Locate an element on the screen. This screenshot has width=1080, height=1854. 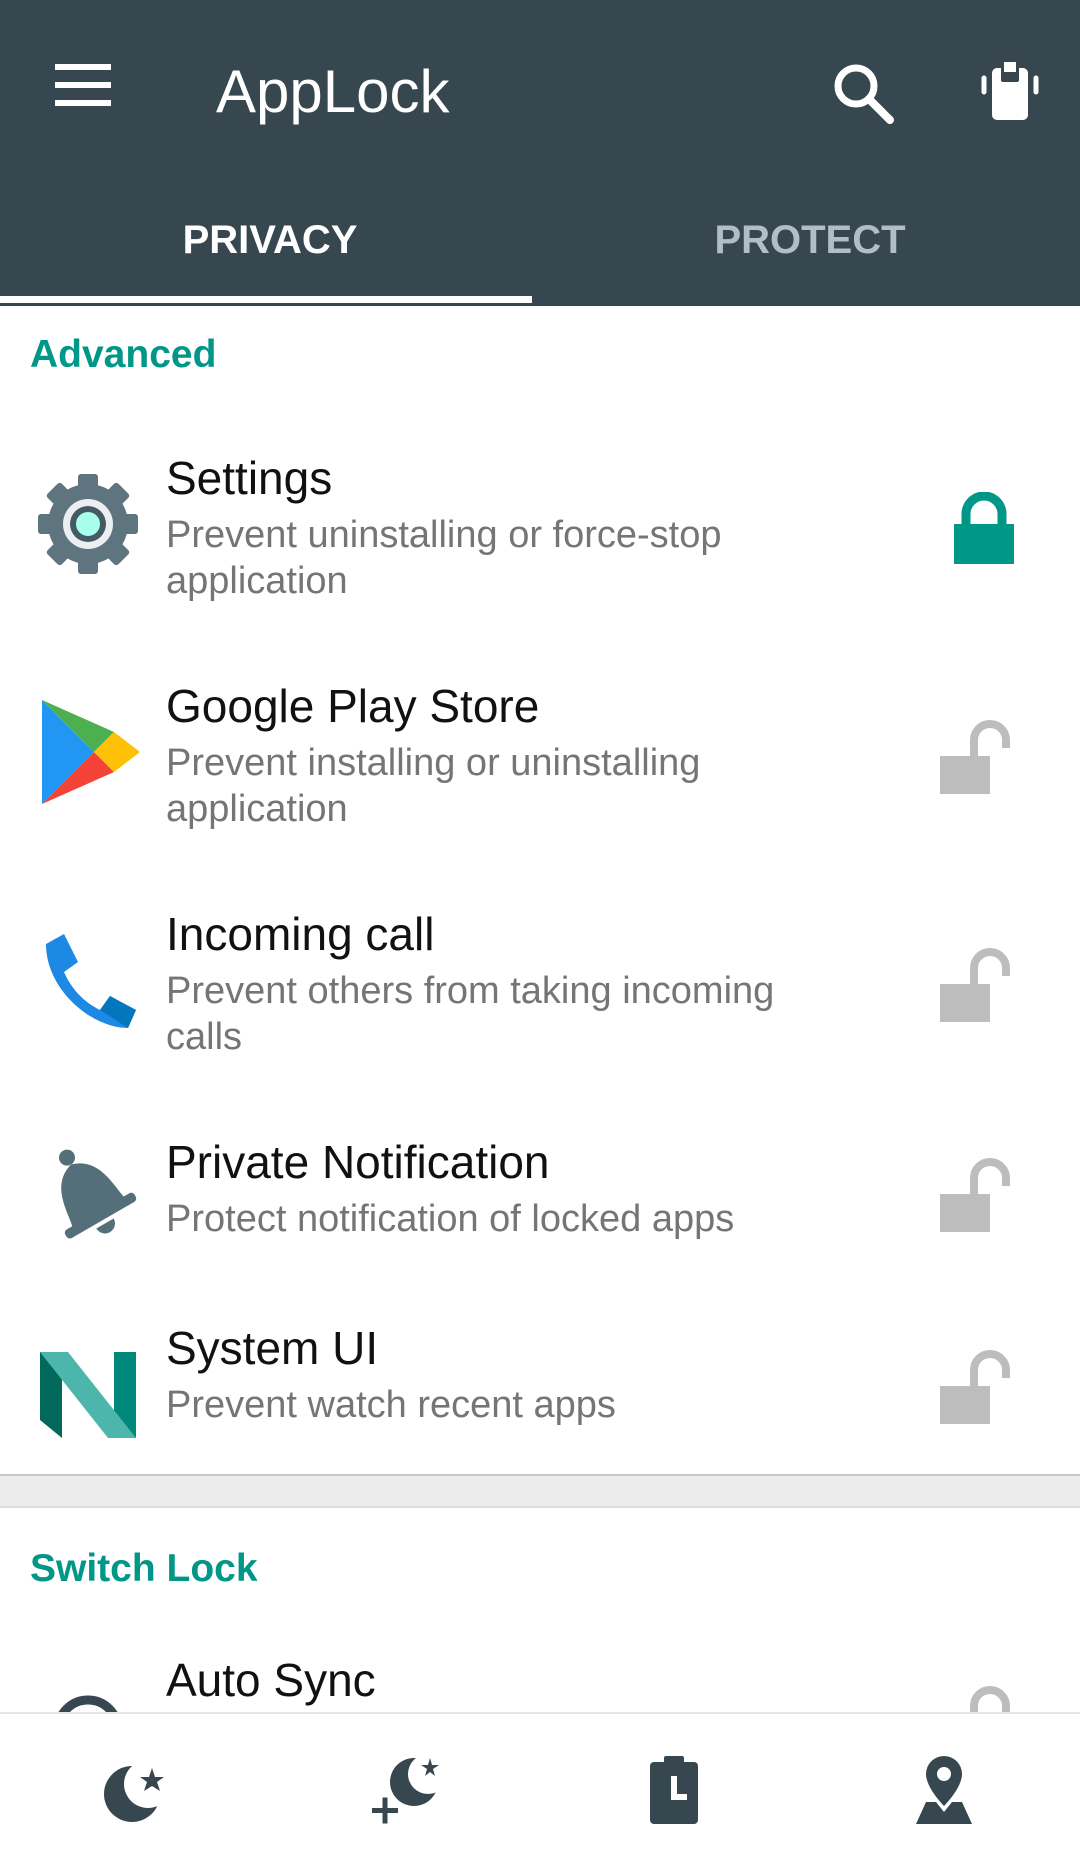
phone-lock-icon is located at coordinates (1010, 94).